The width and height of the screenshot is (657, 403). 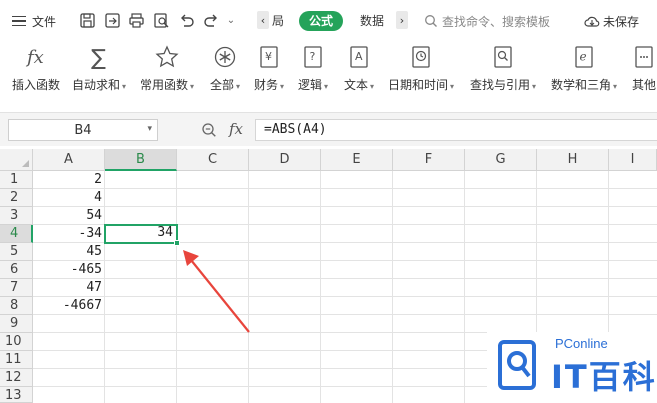 I want to click on tab-scroll-right-icon: ›, so click(x=402, y=20).